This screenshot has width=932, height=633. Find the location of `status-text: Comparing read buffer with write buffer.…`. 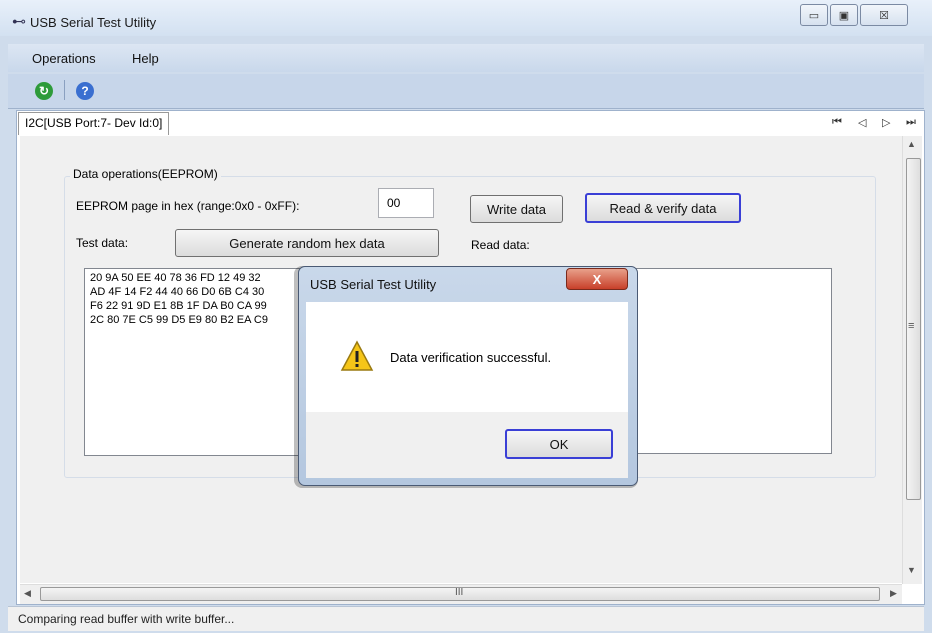

status-text: Comparing read buffer with write buffer.… is located at coordinates (126, 619).